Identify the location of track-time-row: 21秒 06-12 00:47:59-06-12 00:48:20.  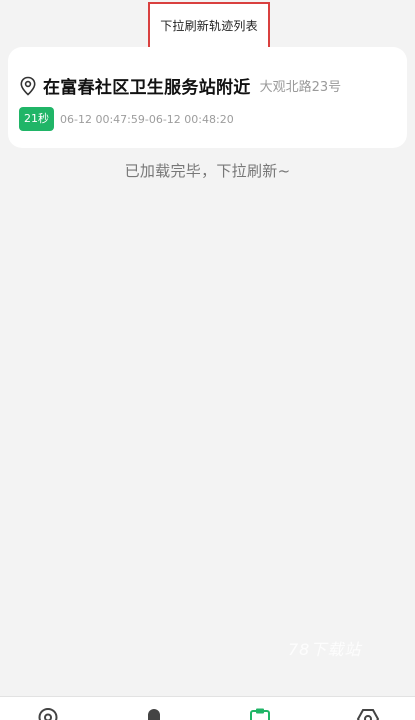
(126, 119).